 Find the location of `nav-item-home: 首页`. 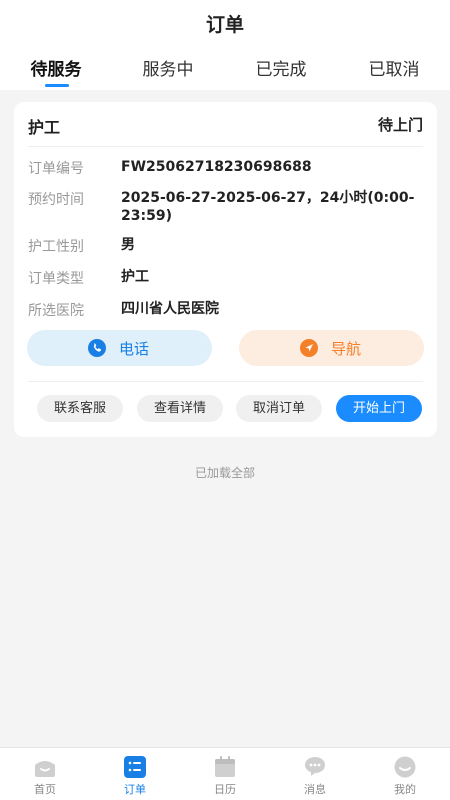

nav-item-home: 首页 is located at coordinates (45, 774).